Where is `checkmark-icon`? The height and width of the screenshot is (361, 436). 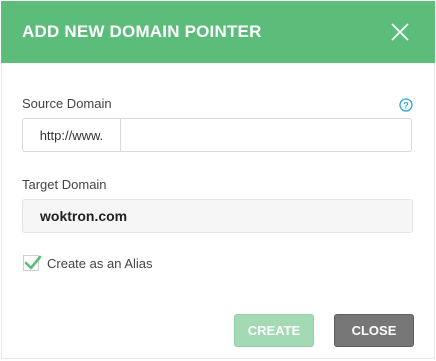
checkmark-icon is located at coordinates (33, 262).